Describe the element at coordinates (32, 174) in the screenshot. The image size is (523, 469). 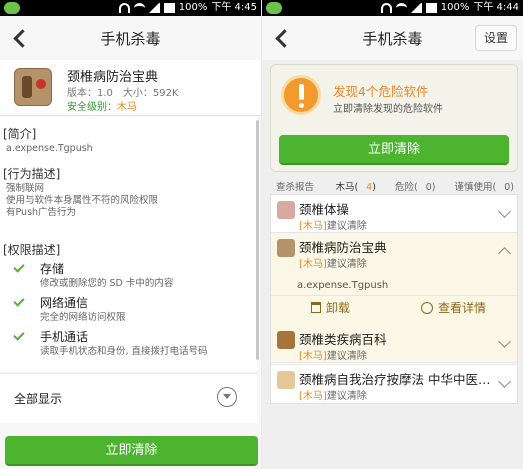
I see `behavior-title: [行为描述]` at that location.